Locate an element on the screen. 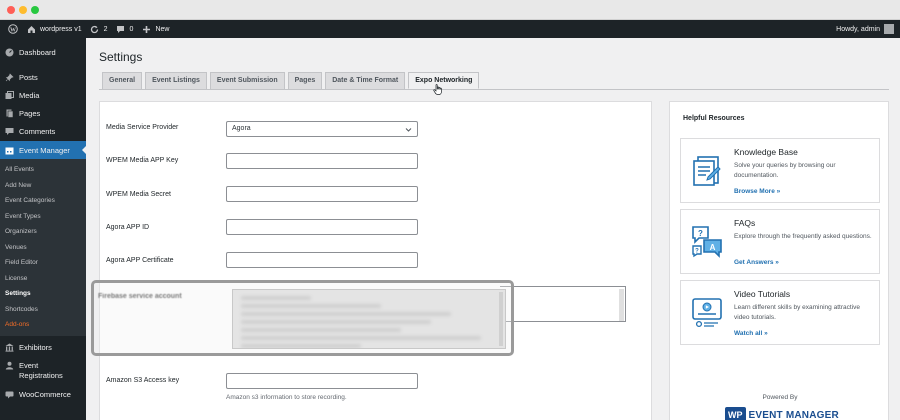 The width and height of the screenshot is (900, 420). menu-label: Media is located at coordinates (29, 95).